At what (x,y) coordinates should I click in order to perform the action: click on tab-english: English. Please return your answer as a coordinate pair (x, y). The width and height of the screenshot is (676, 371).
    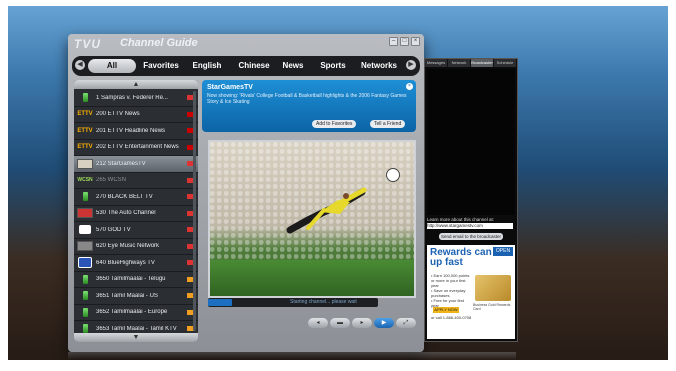
    Looking at the image, I should click on (207, 66).